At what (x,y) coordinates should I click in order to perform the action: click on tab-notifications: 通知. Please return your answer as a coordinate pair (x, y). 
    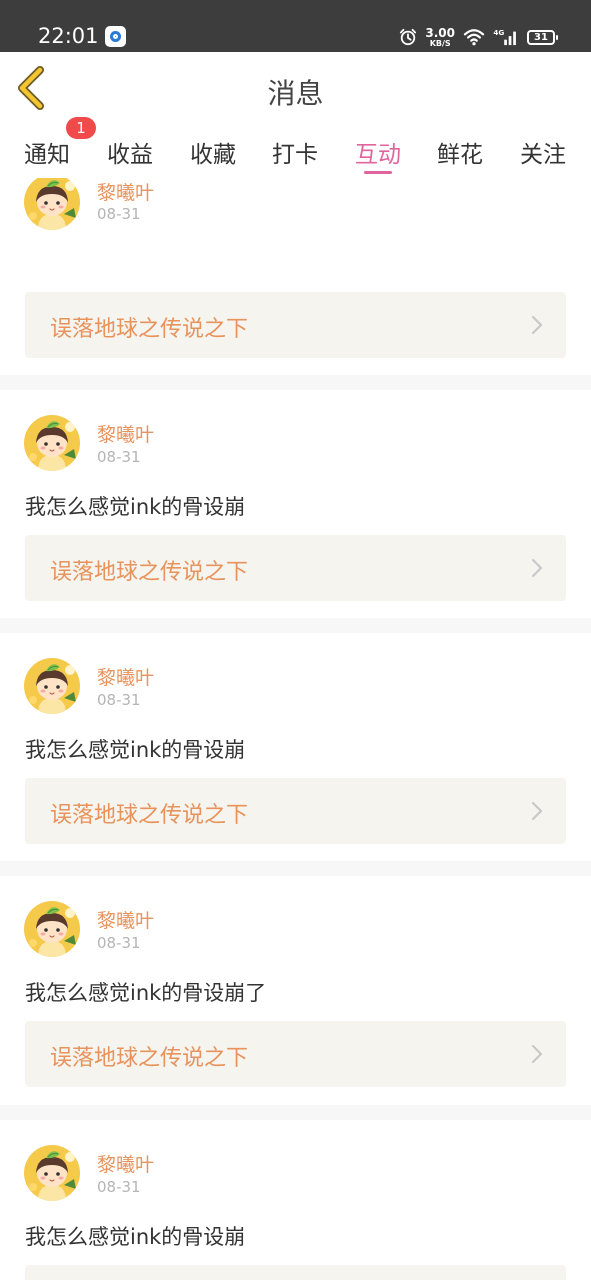
    Looking at the image, I should click on (47, 152).